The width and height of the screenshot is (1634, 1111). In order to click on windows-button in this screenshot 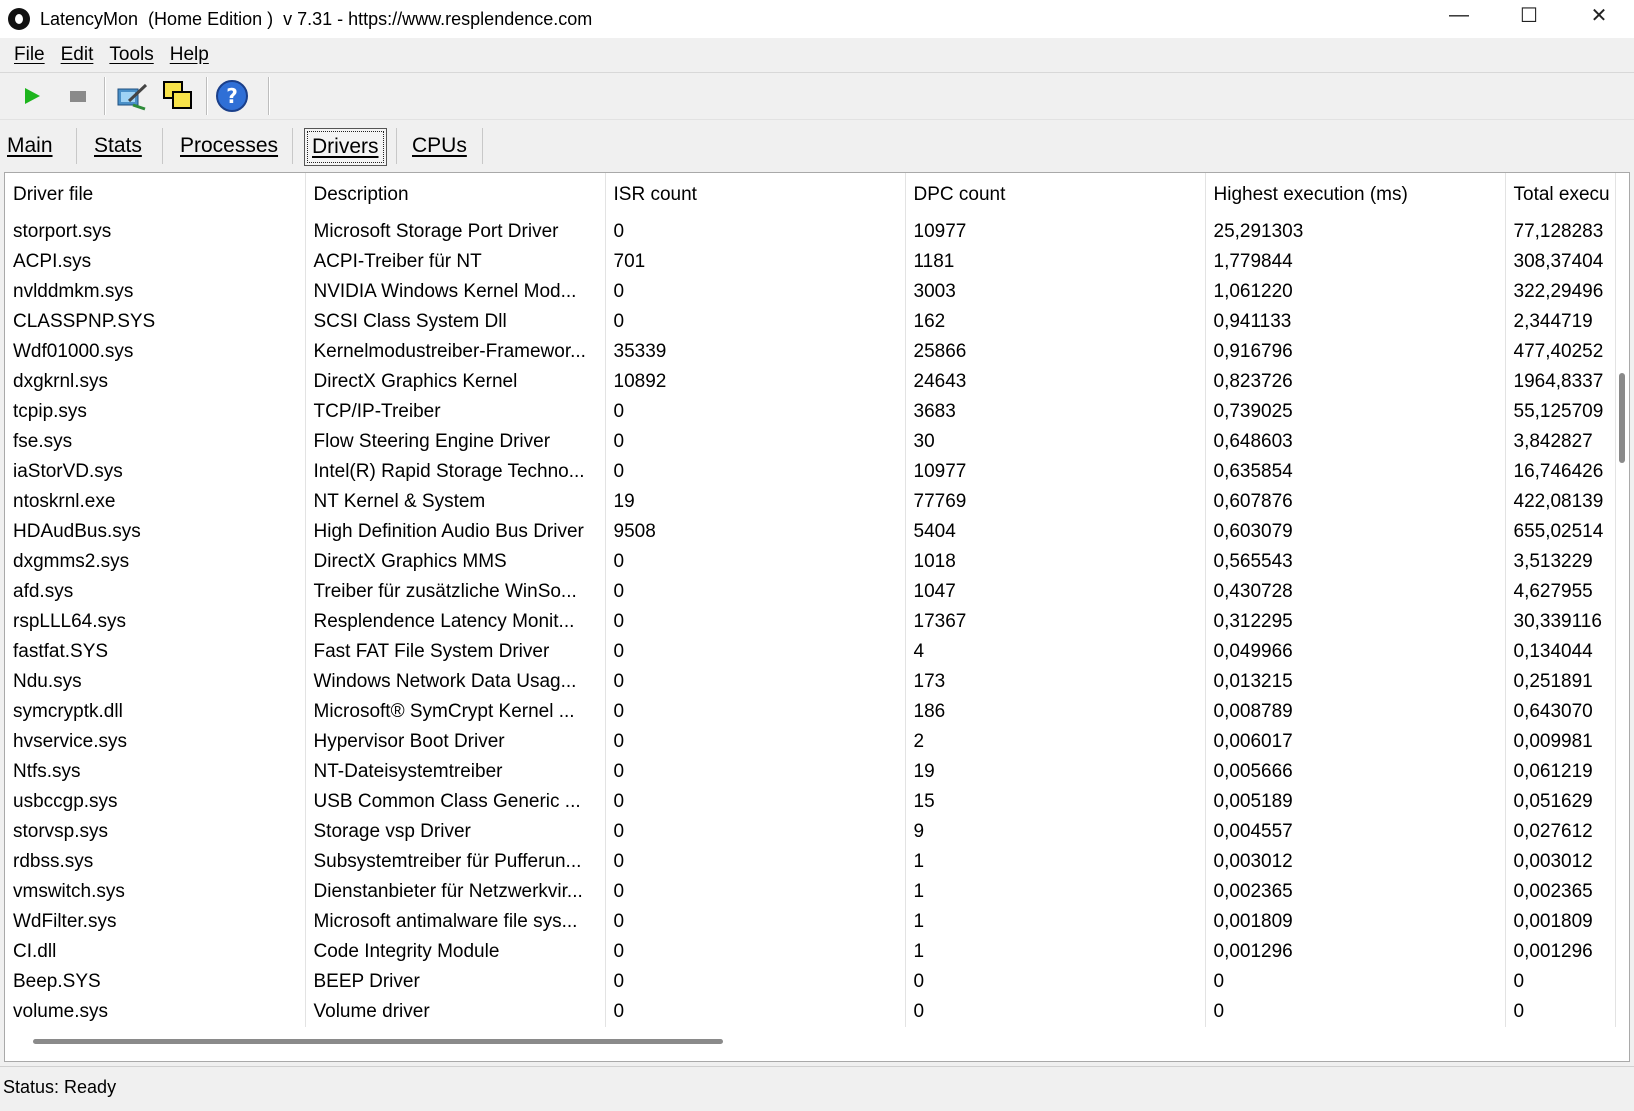, I will do `click(178, 96)`.